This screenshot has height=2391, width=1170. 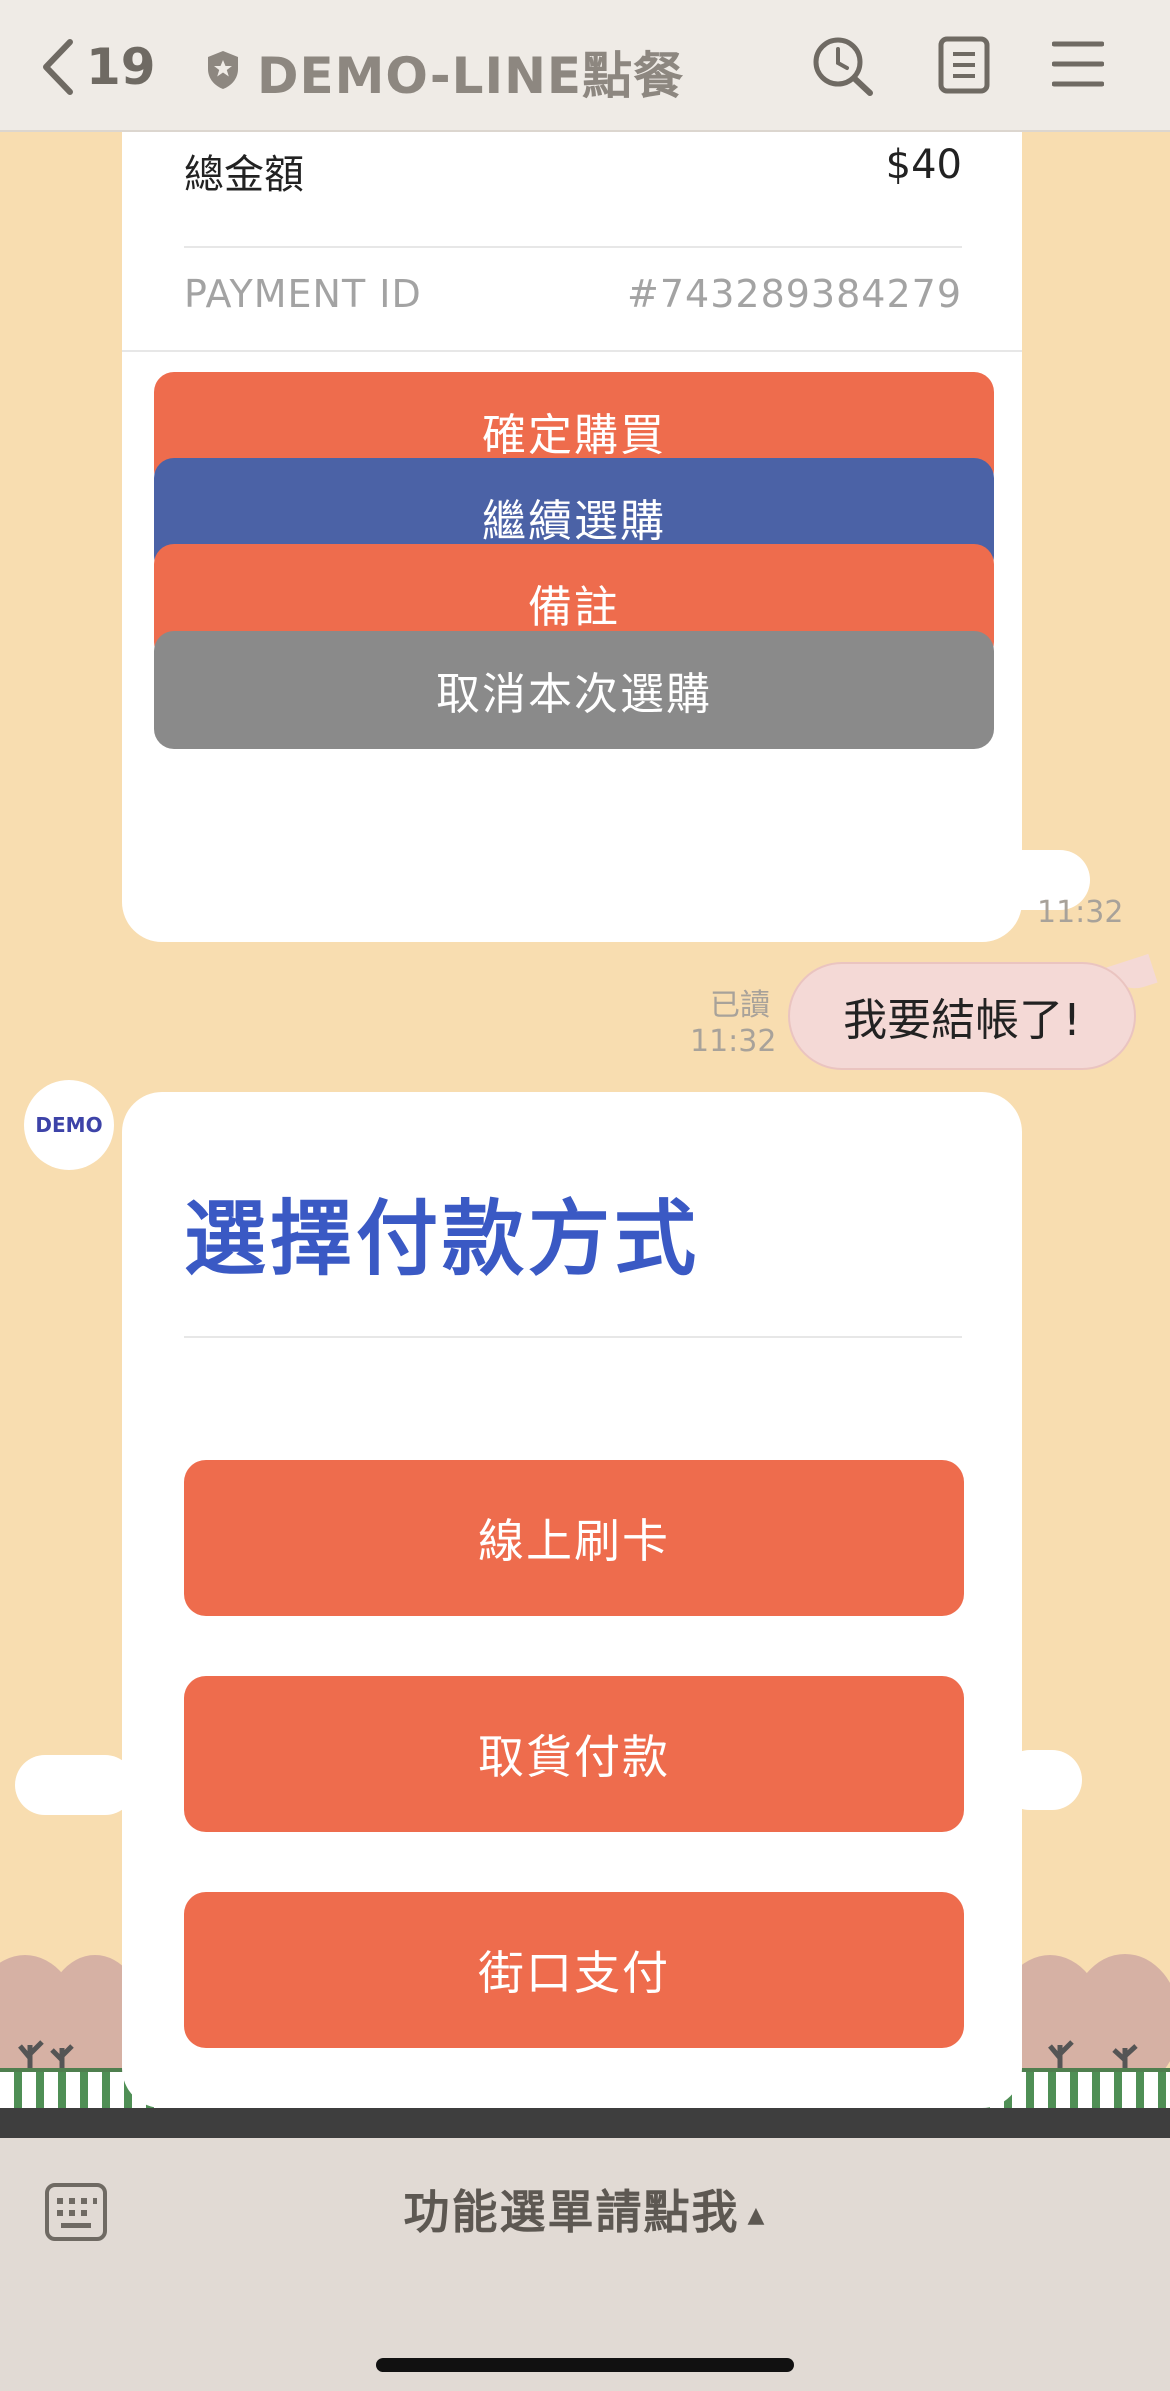 I want to click on home-indicator, so click(x=585, y=2365).